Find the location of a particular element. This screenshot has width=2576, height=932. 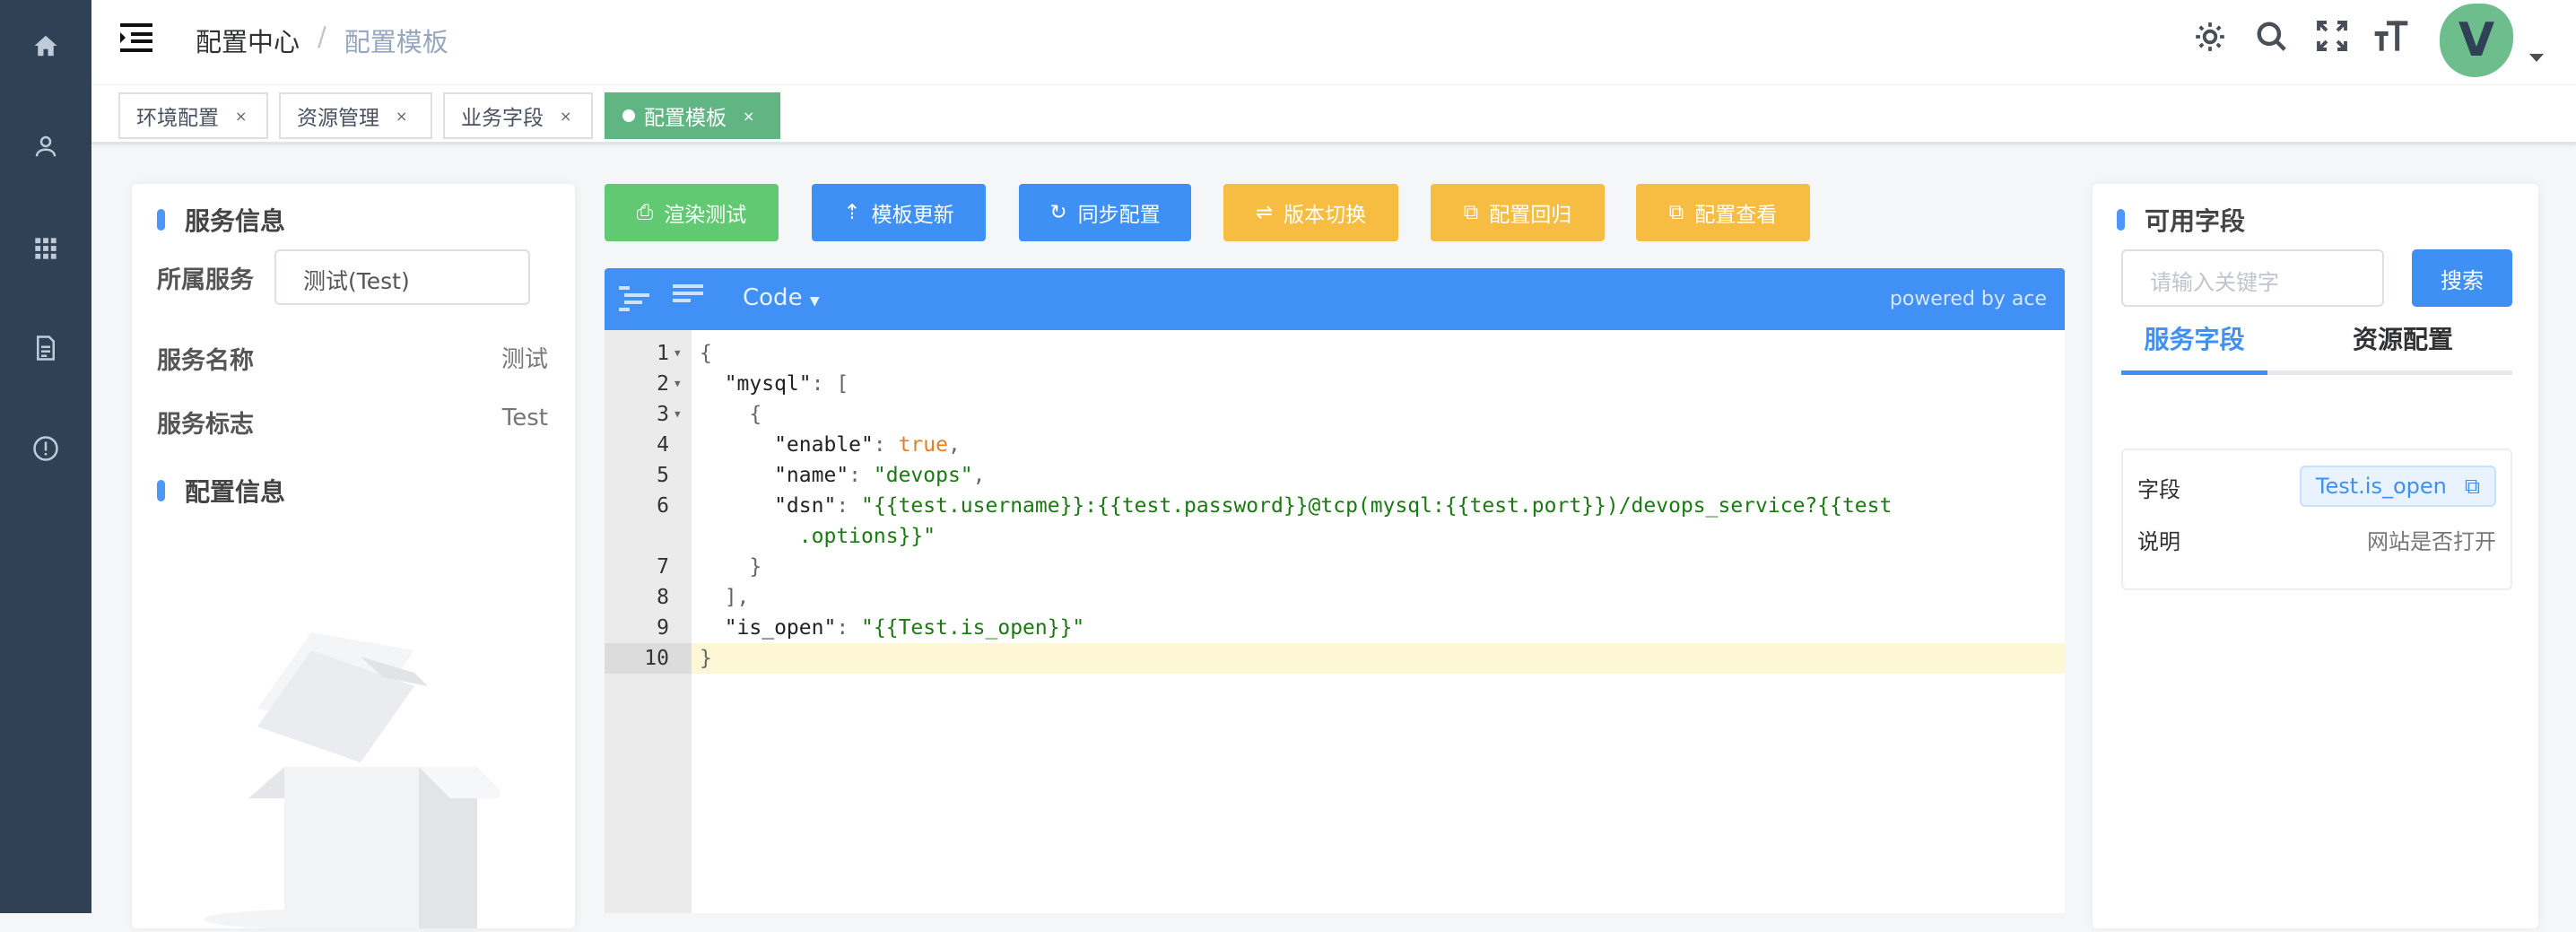

home-icon is located at coordinates (46, 46).